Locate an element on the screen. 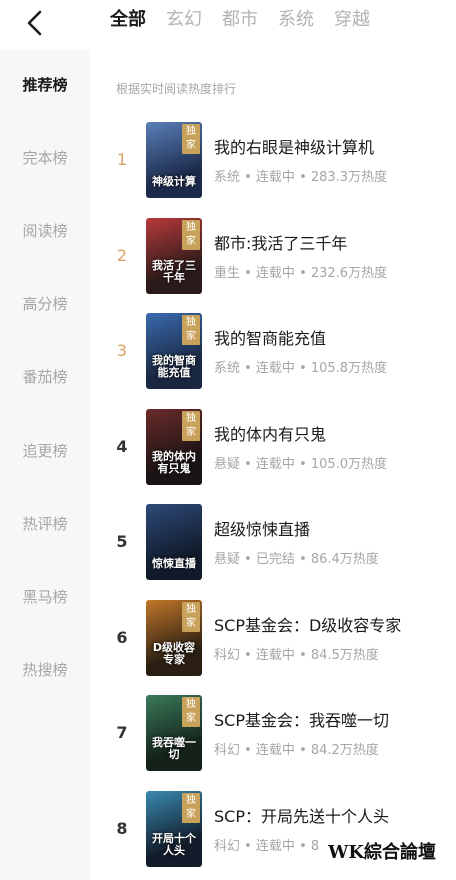 This screenshot has height=880, width=456. book-meta: 悬疑 • 连载中 • 105.0万热度 is located at coordinates (301, 464).